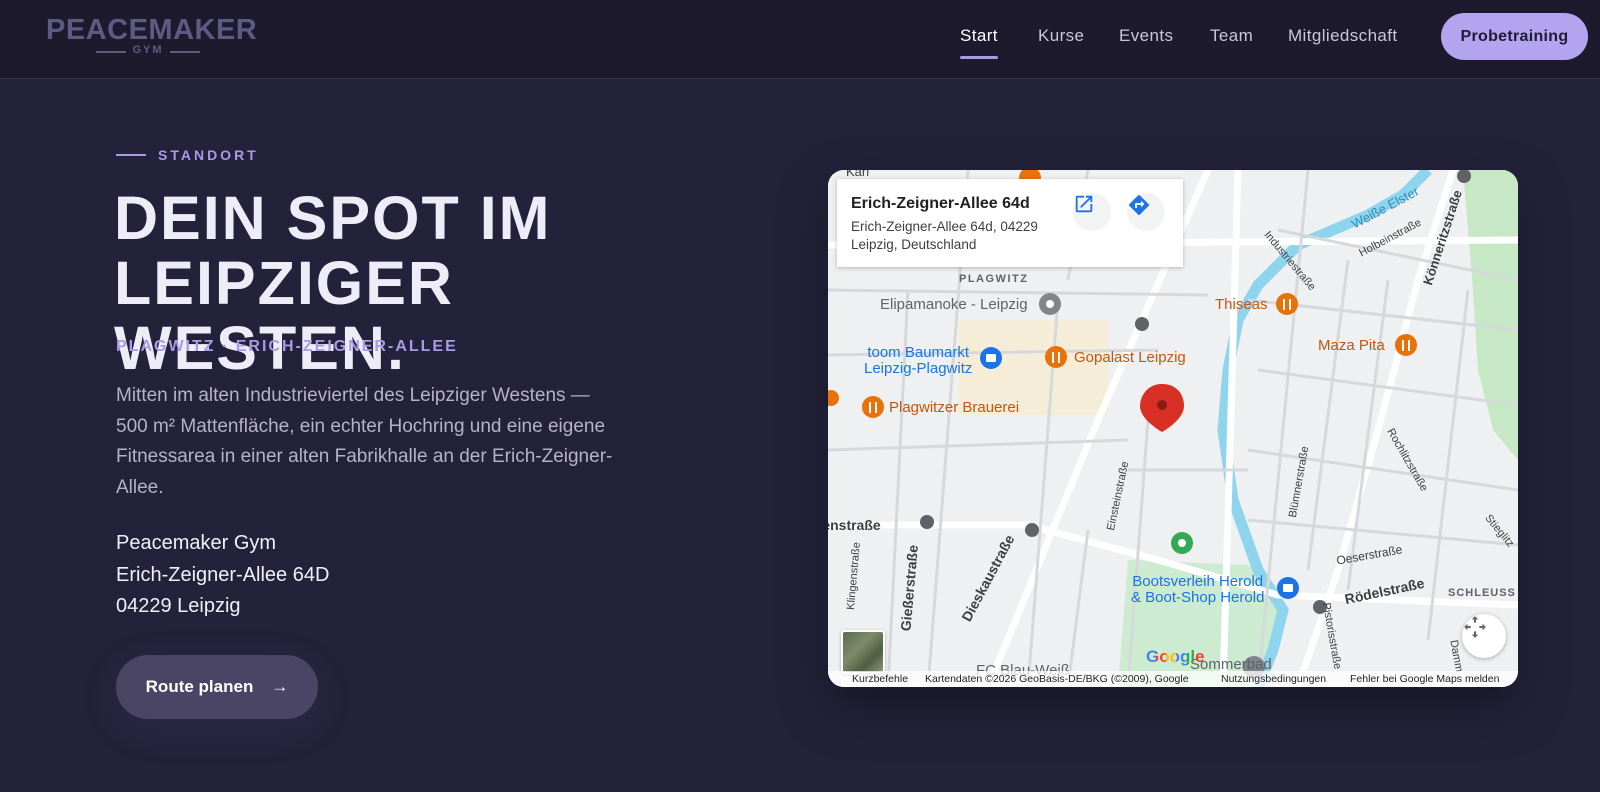 The width and height of the screenshot is (1600, 792). What do you see at coordinates (954, 304) in the screenshot?
I see `map-poi-label: Elipamanoke - Leipzig` at bounding box center [954, 304].